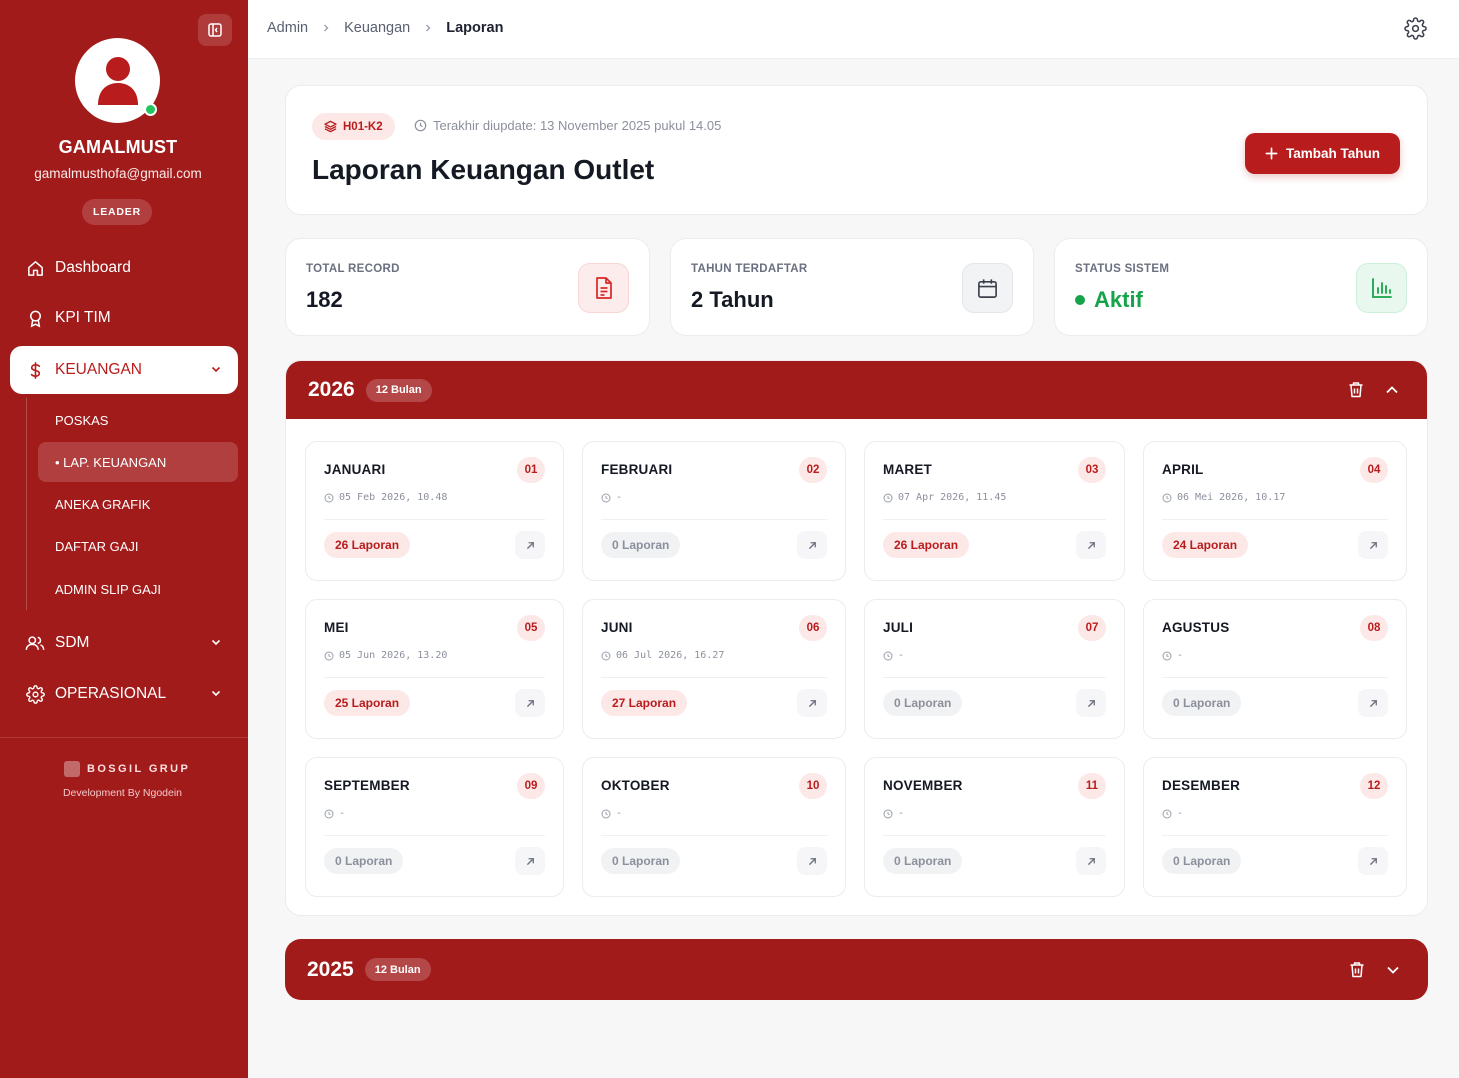 Image resolution: width=1459 pixels, height=1078 pixels. I want to click on month-name: NOVEMBER, so click(923, 785).